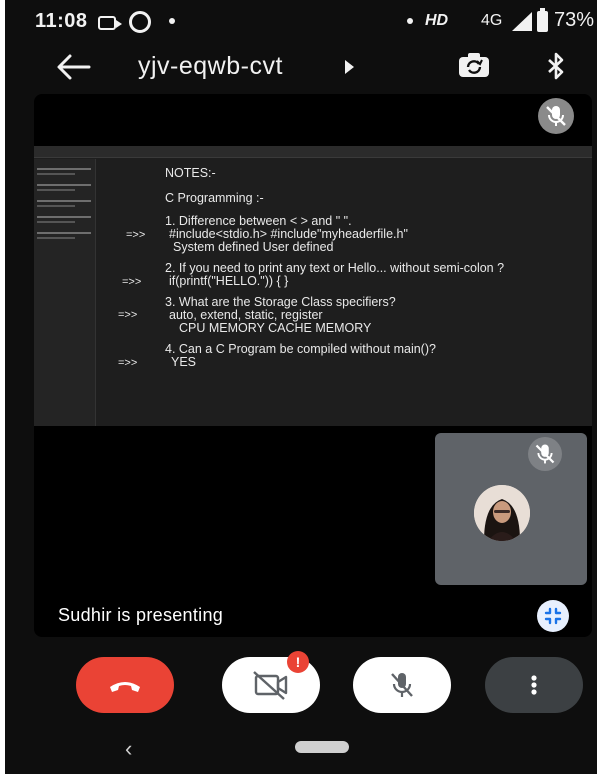  What do you see at coordinates (574, 20) in the screenshot?
I see `battery-percent: 73%` at bounding box center [574, 20].